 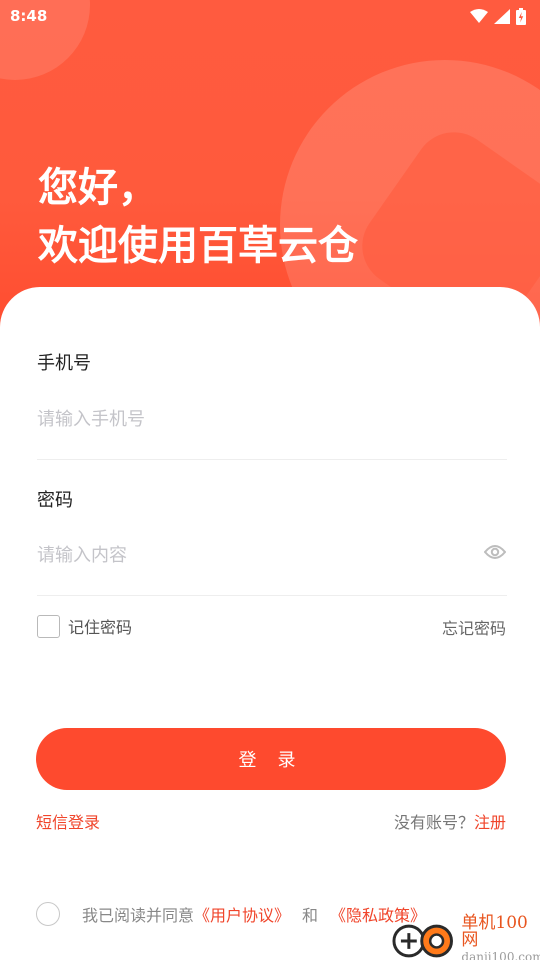 I want to click on remember-checkbox, so click(x=48, y=626).